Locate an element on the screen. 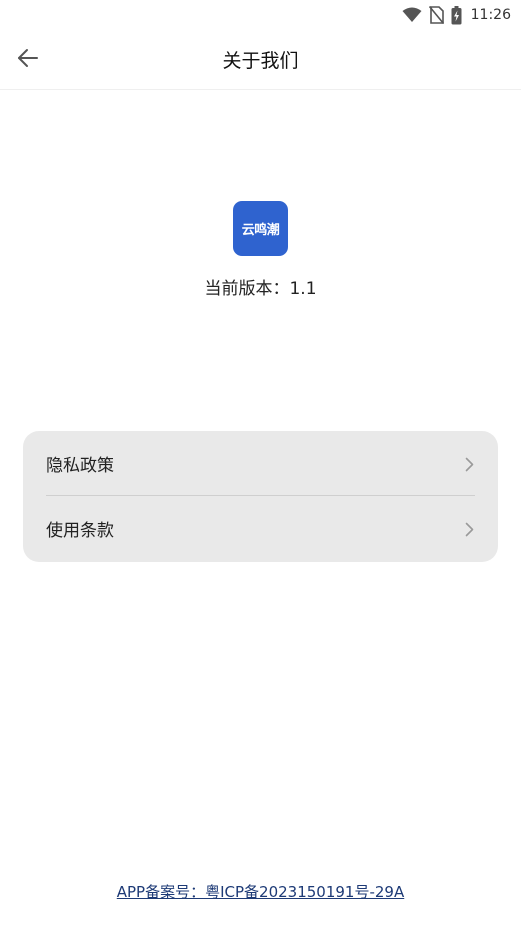 This screenshot has height=926, width=521. version-text: 当前版本：1.1 is located at coordinates (260, 289).